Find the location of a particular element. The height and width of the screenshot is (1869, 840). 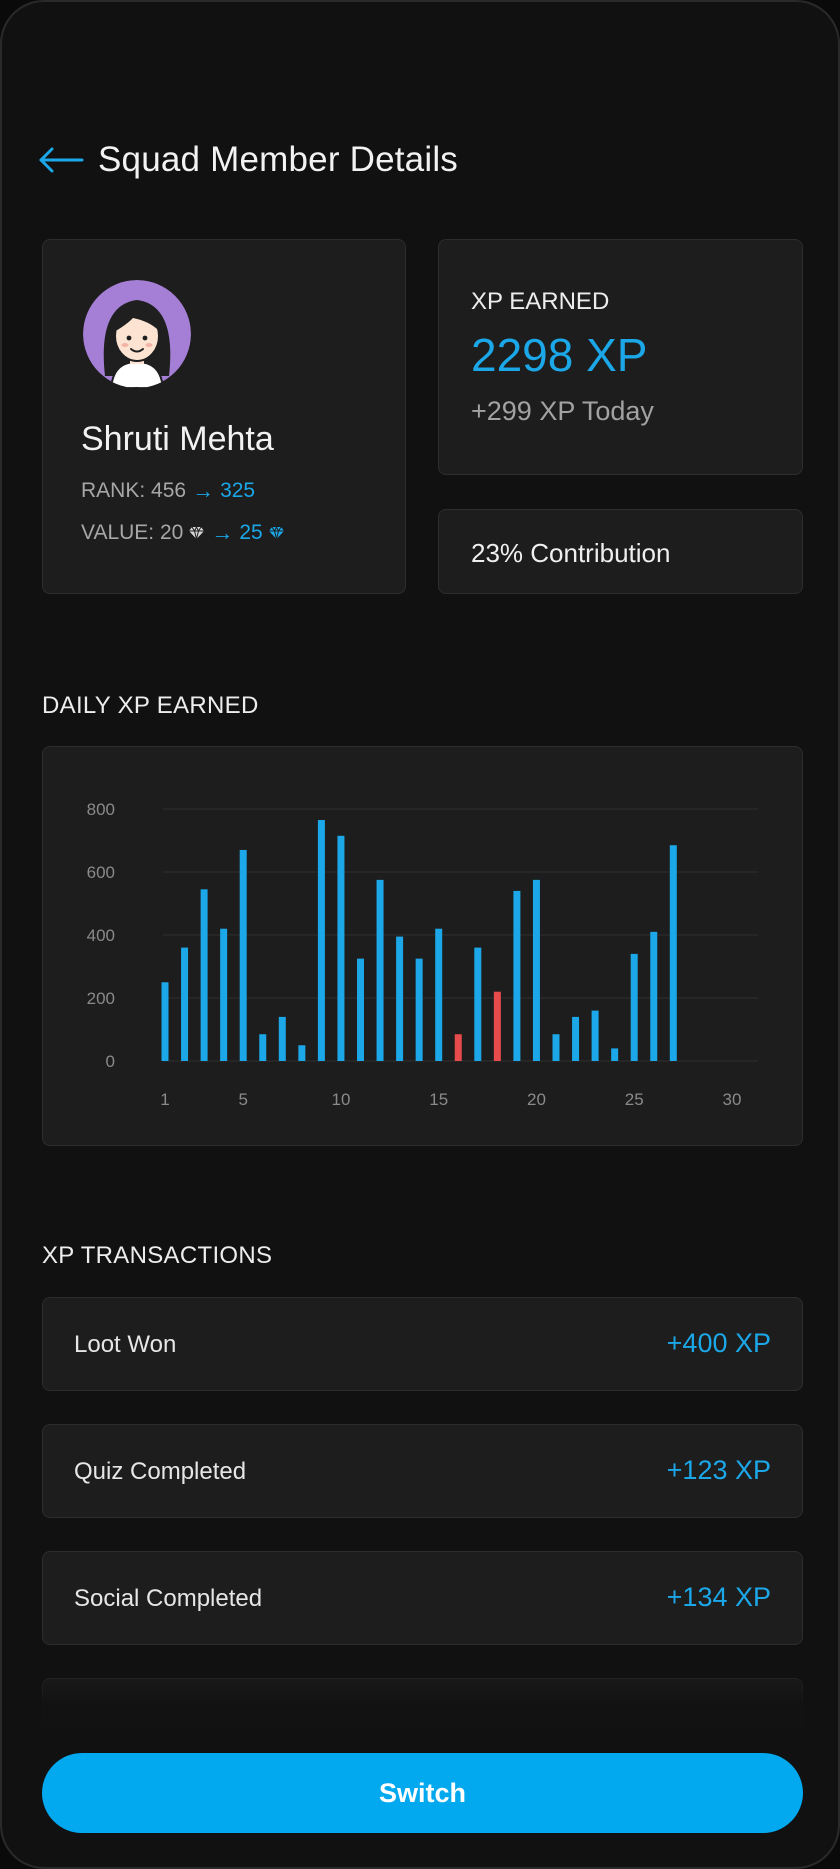

transaction-row: Social Completed +134 XP is located at coordinates (422, 1598).